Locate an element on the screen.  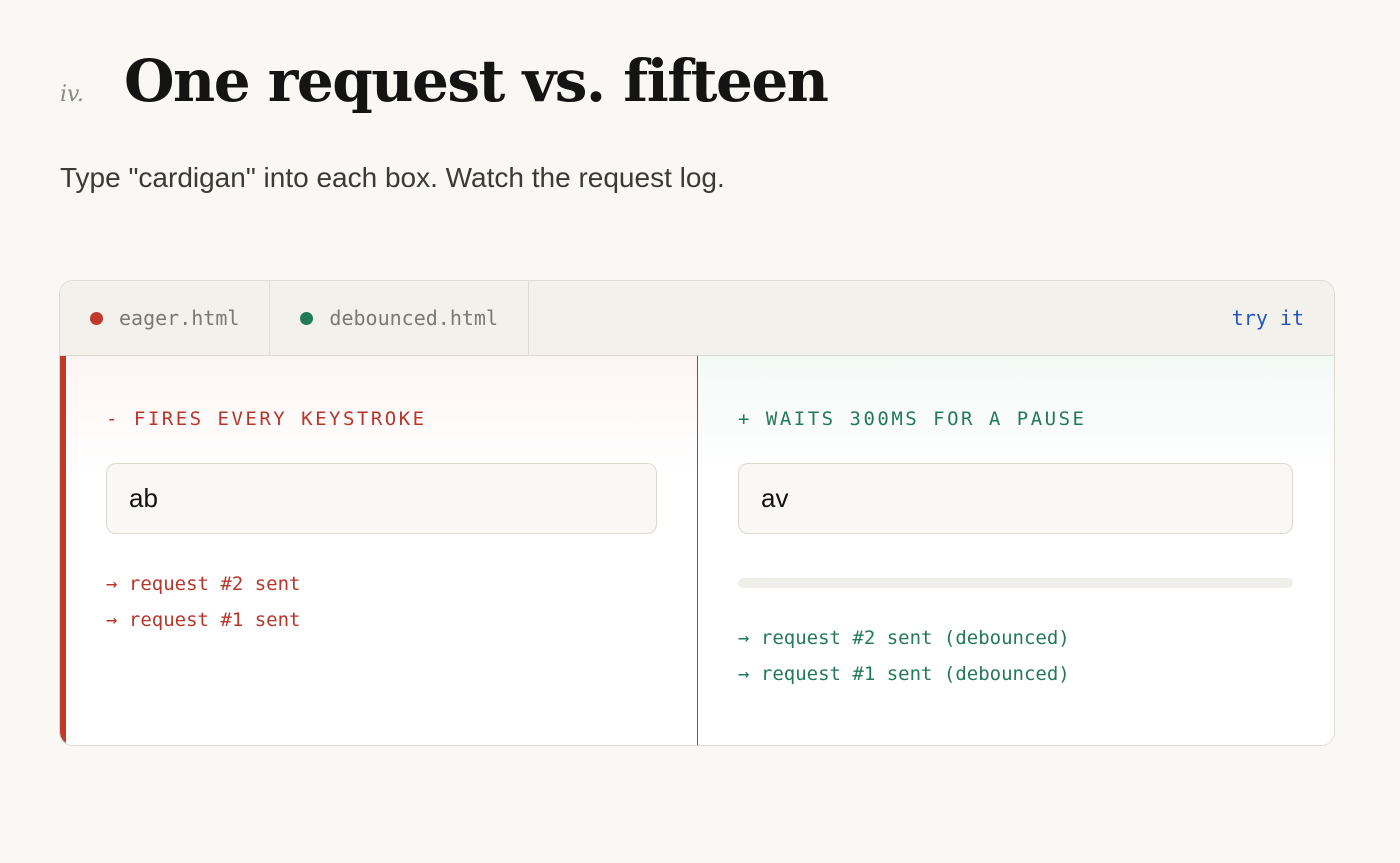
tab-bar: eager.html debounced.html try it is located at coordinates (697, 318).